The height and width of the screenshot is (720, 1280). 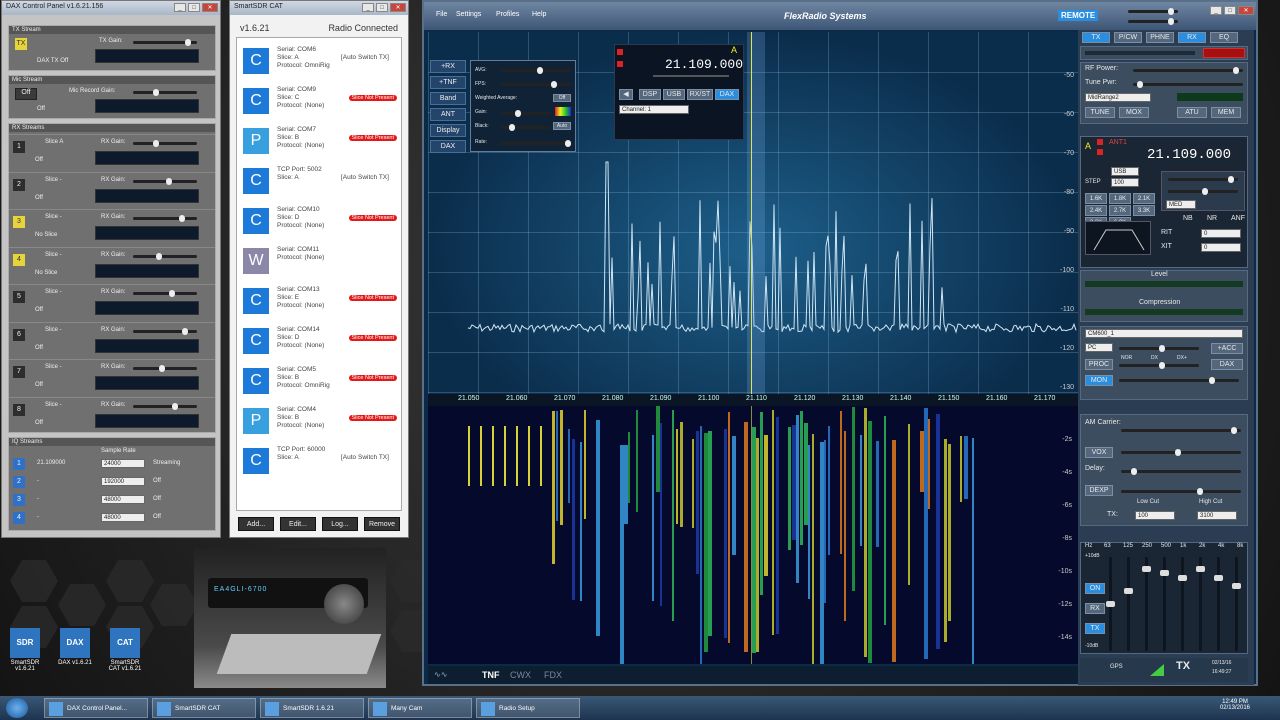 I want to click on rx-stream-toggle: 7, so click(x=19, y=372).